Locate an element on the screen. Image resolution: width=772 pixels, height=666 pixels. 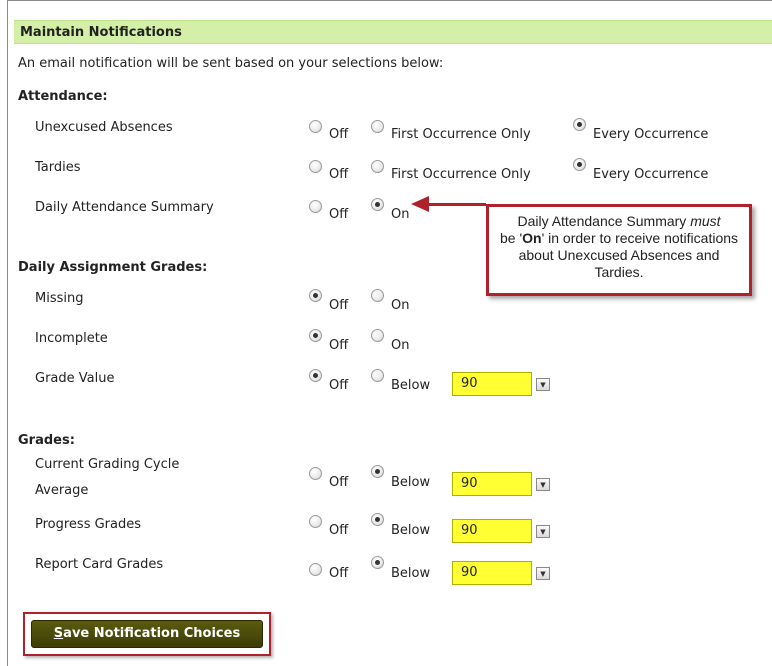
save-button-label: ave Notification Choices is located at coordinates (152, 633).